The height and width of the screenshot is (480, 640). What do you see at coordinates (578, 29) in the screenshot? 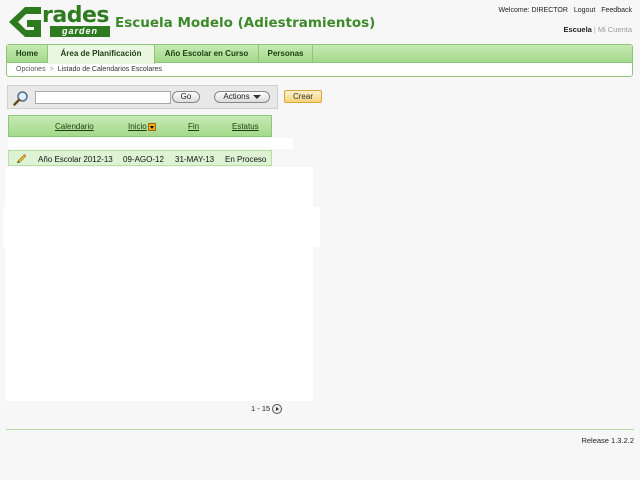
I see `context-escuela: Escuela` at bounding box center [578, 29].